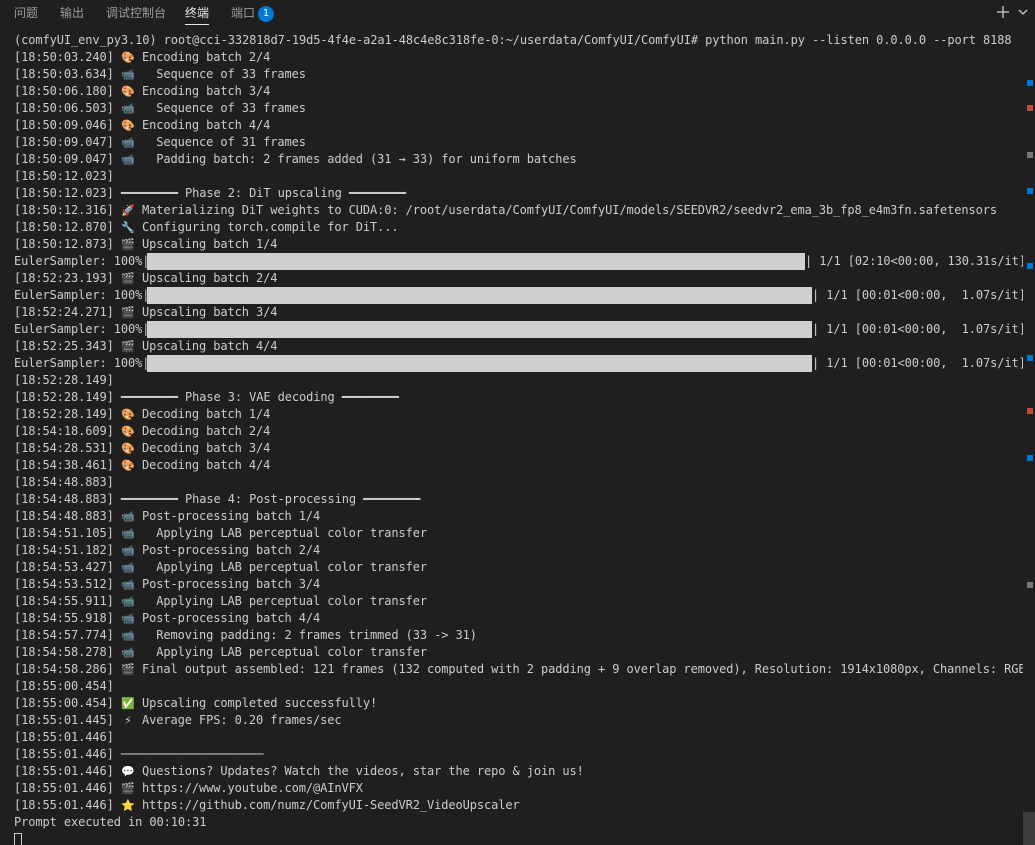 This screenshot has width=1035, height=845. Describe the element at coordinates (202, 414) in the screenshot. I see `log-message: Decoding batch 1/4` at that location.